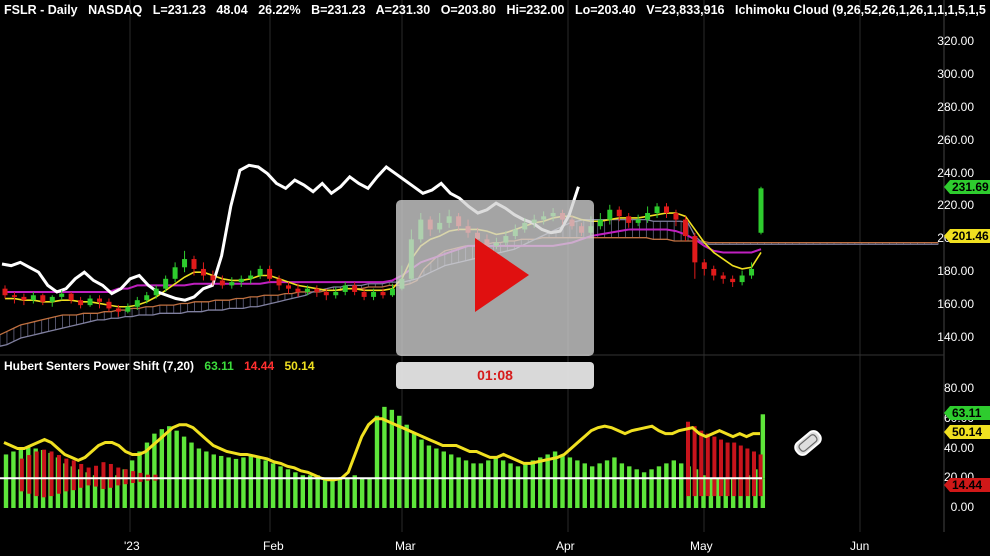 The image size is (990, 556). Describe the element at coordinates (132, 546) in the screenshot. I see `time-tick-label: '23` at that location.